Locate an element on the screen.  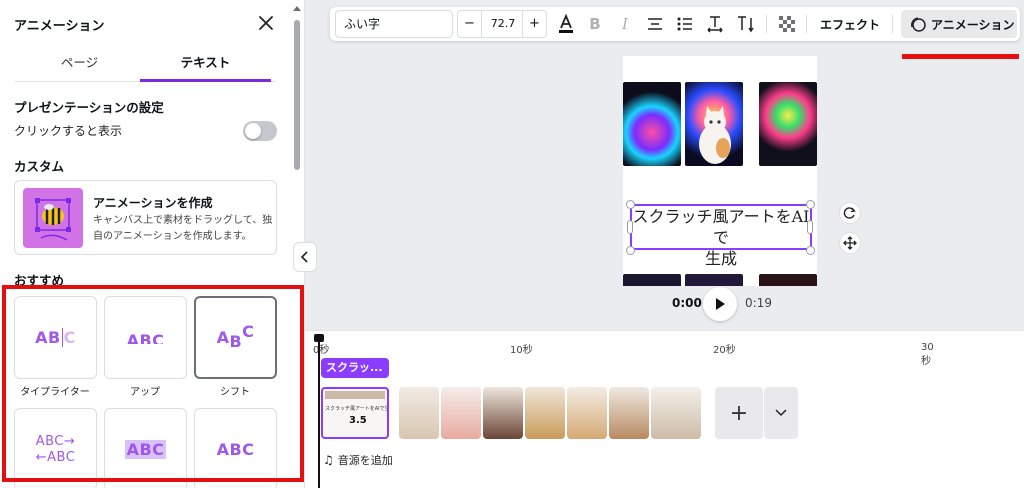
resize-handle-bottom-left is located at coordinates (630, 250).